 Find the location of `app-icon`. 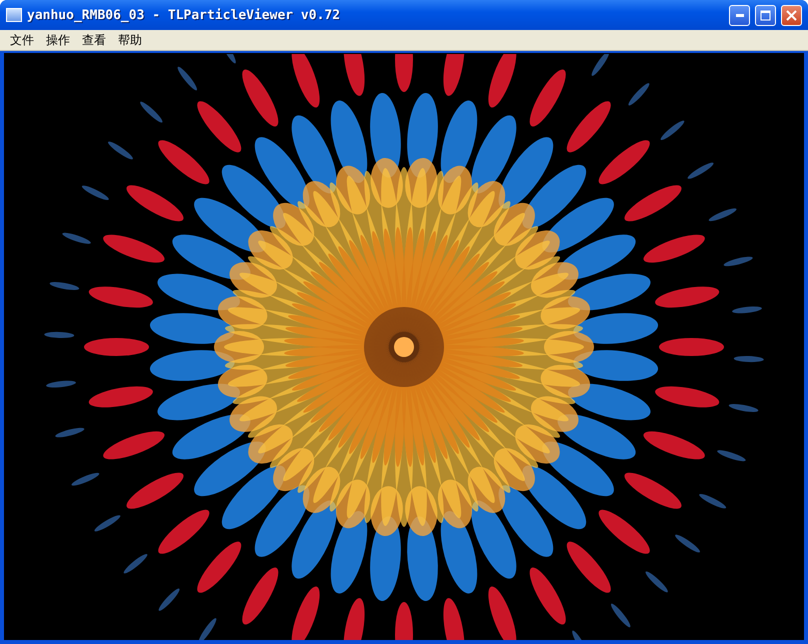

app-icon is located at coordinates (14, 15).